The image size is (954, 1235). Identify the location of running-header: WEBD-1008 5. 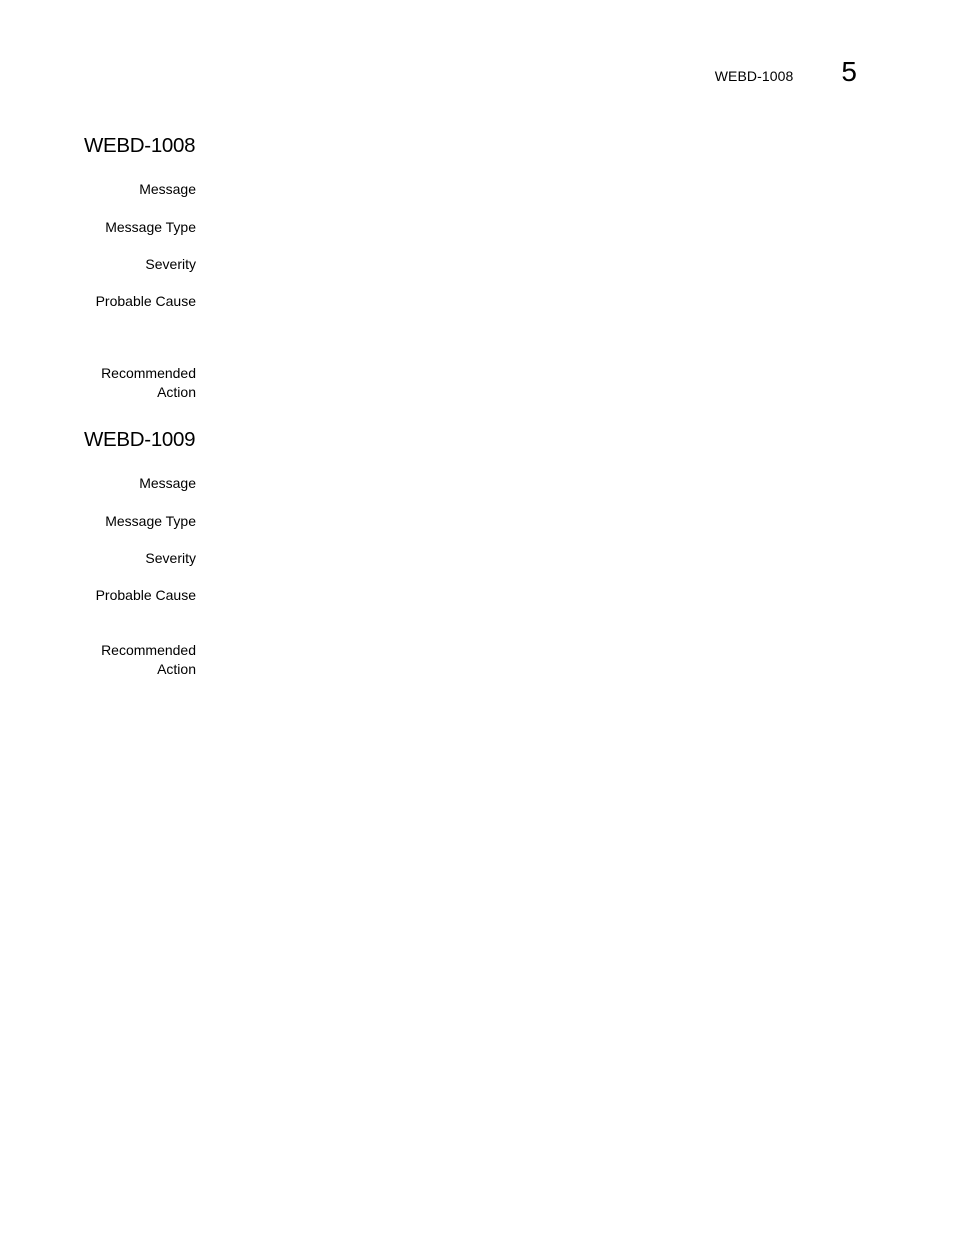
(786, 72).